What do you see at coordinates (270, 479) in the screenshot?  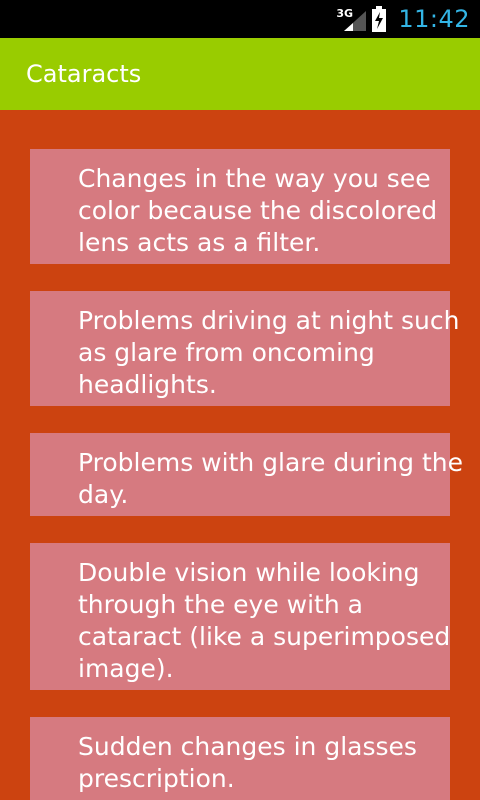 I see `symptom-text: Problems with glare during the day.` at bounding box center [270, 479].